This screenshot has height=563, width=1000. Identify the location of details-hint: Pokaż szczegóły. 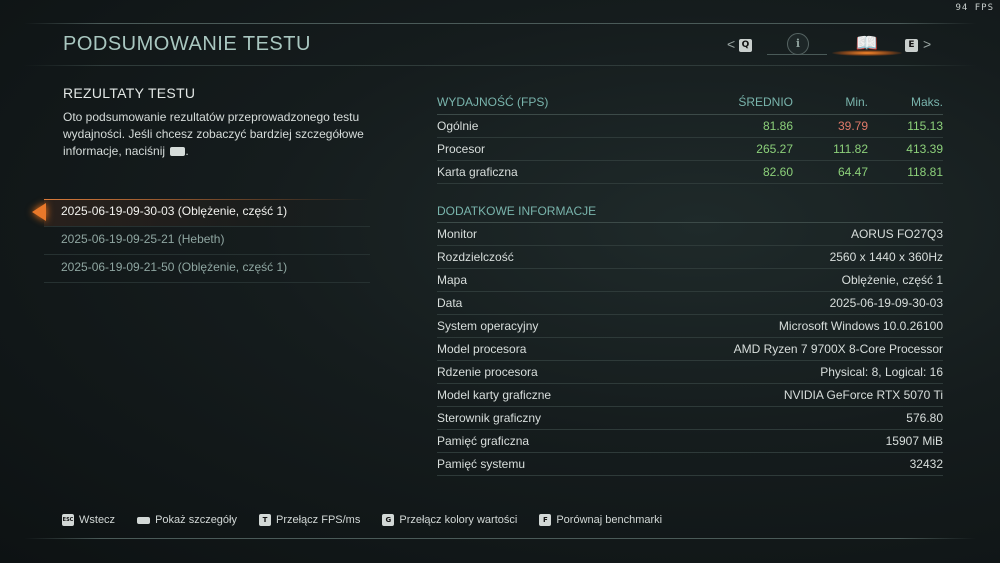
(187, 520).